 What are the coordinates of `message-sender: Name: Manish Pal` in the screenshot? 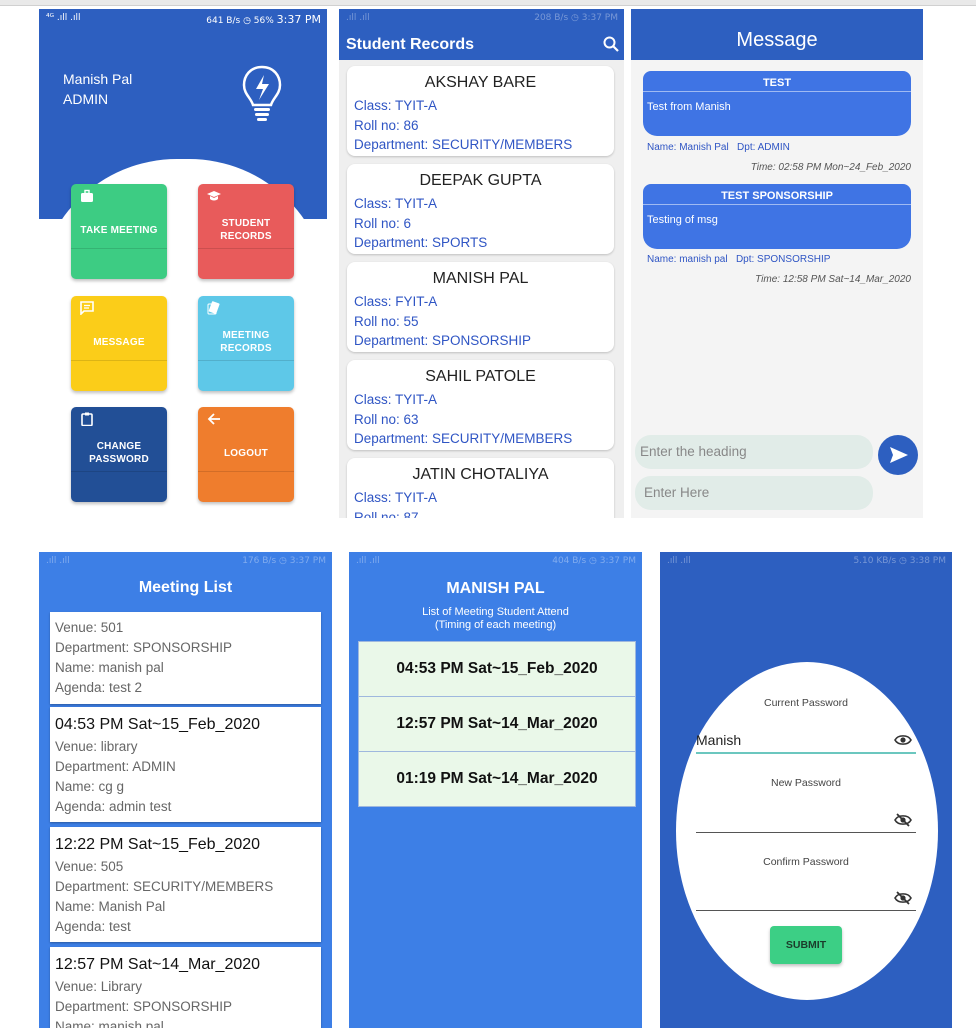 It's located at (688, 147).